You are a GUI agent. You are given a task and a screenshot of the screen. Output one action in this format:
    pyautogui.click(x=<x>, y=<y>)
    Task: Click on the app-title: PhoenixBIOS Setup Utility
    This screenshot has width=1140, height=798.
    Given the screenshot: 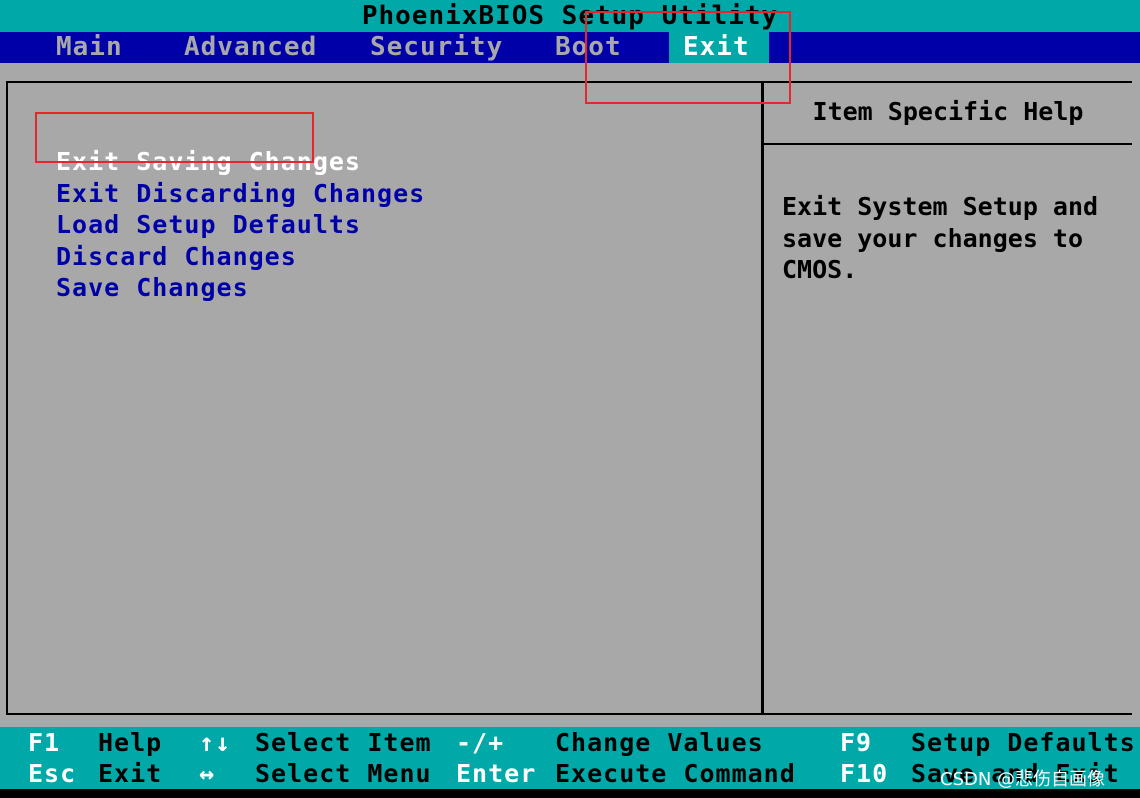 What is the action you would take?
    pyautogui.click(x=570, y=16)
    